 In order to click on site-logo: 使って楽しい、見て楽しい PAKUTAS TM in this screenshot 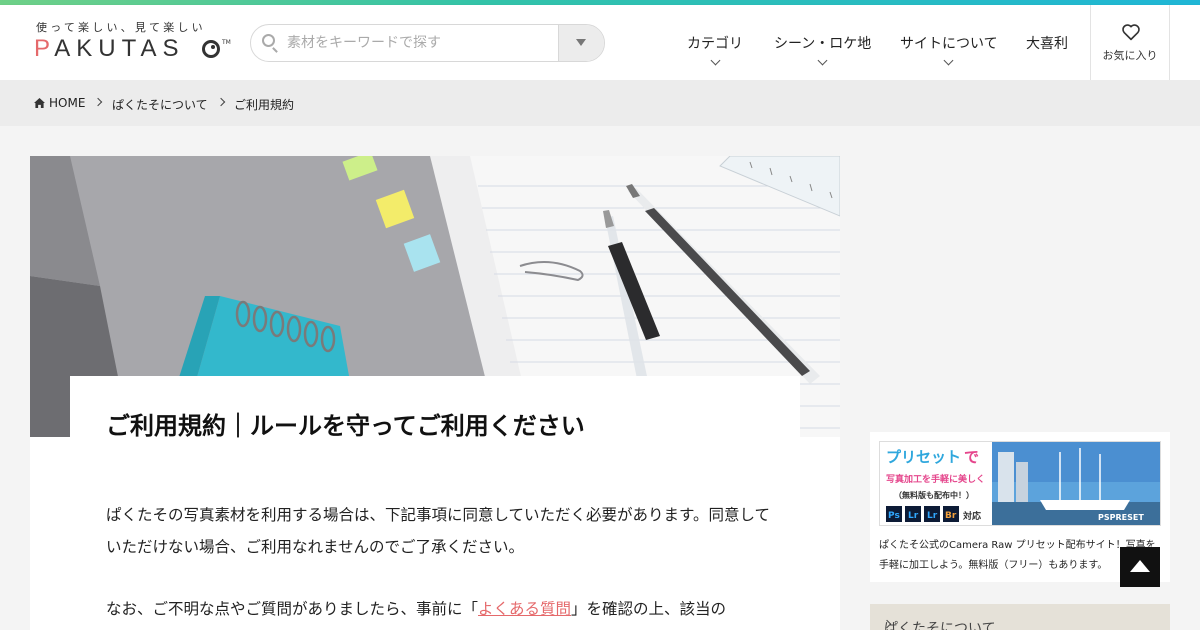, I will do `click(132, 44)`.